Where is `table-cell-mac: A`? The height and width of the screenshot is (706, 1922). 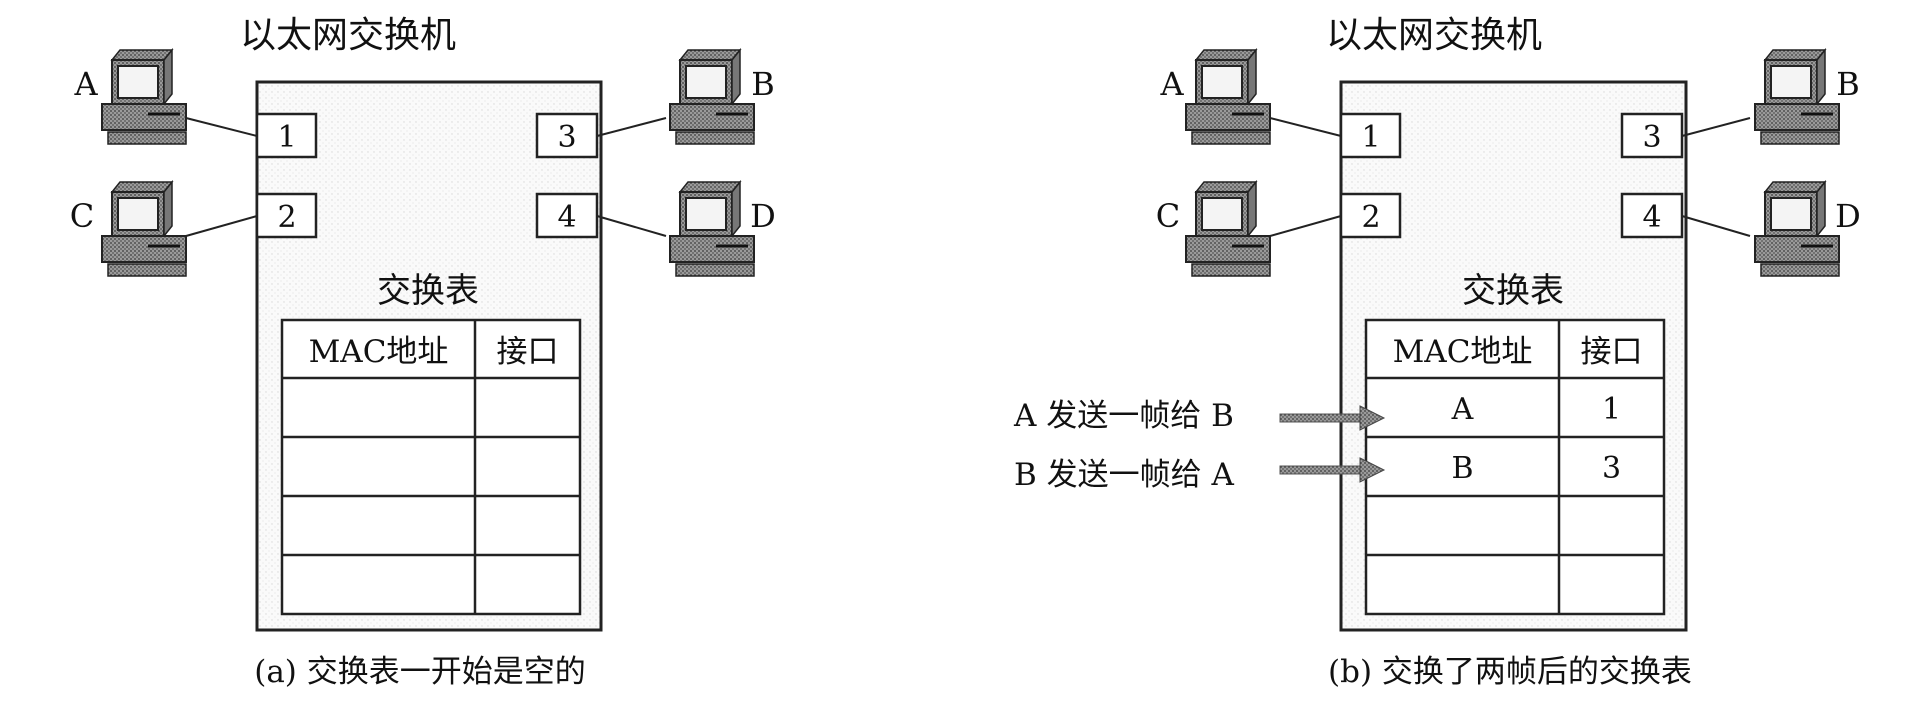
table-cell-mac: A is located at coordinates (1462, 409).